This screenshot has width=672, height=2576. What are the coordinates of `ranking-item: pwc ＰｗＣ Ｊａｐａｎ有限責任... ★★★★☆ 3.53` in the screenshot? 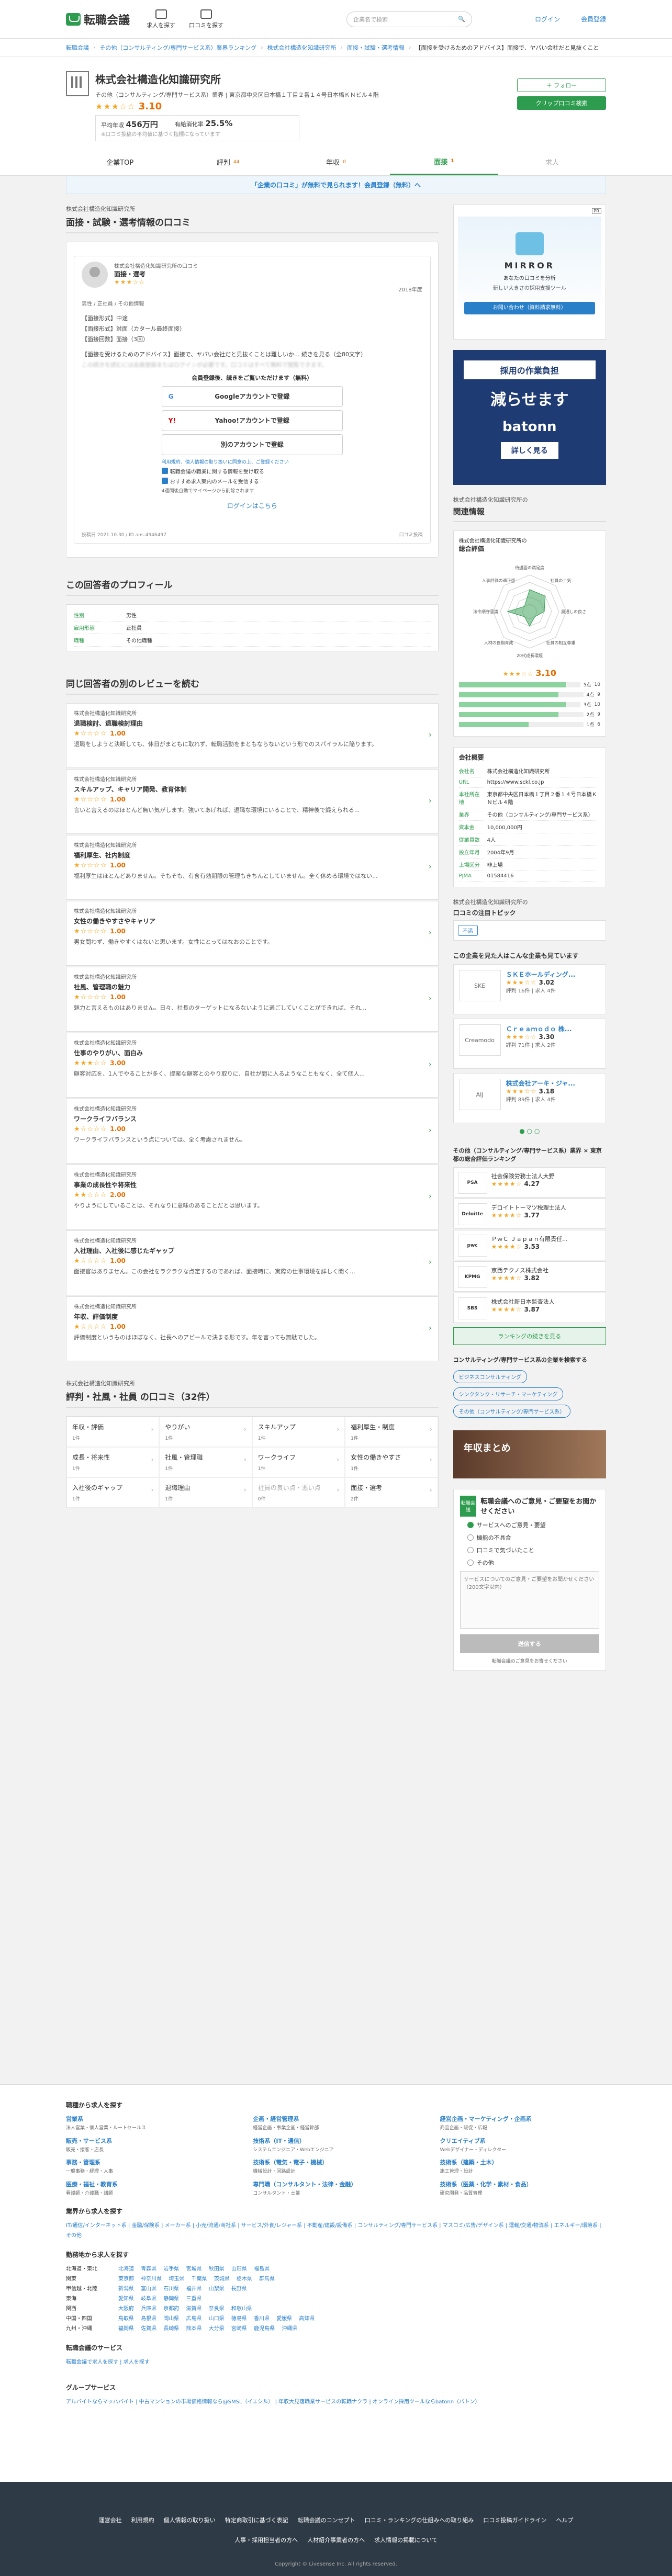 It's located at (529, 1245).